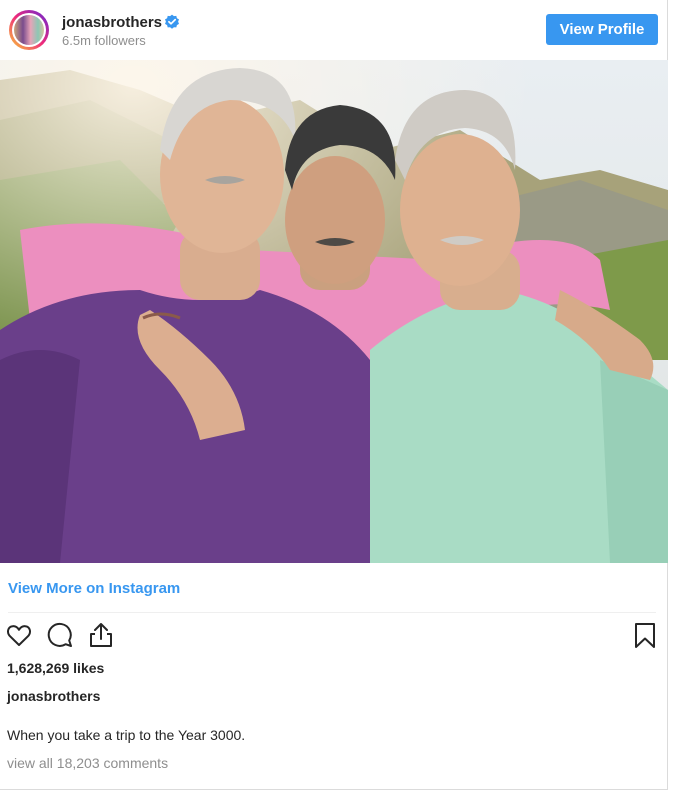 The image size is (676, 796). What do you see at coordinates (101, 635) in the screenshot?
I see `share-icon` at bounding box center [101, 635].